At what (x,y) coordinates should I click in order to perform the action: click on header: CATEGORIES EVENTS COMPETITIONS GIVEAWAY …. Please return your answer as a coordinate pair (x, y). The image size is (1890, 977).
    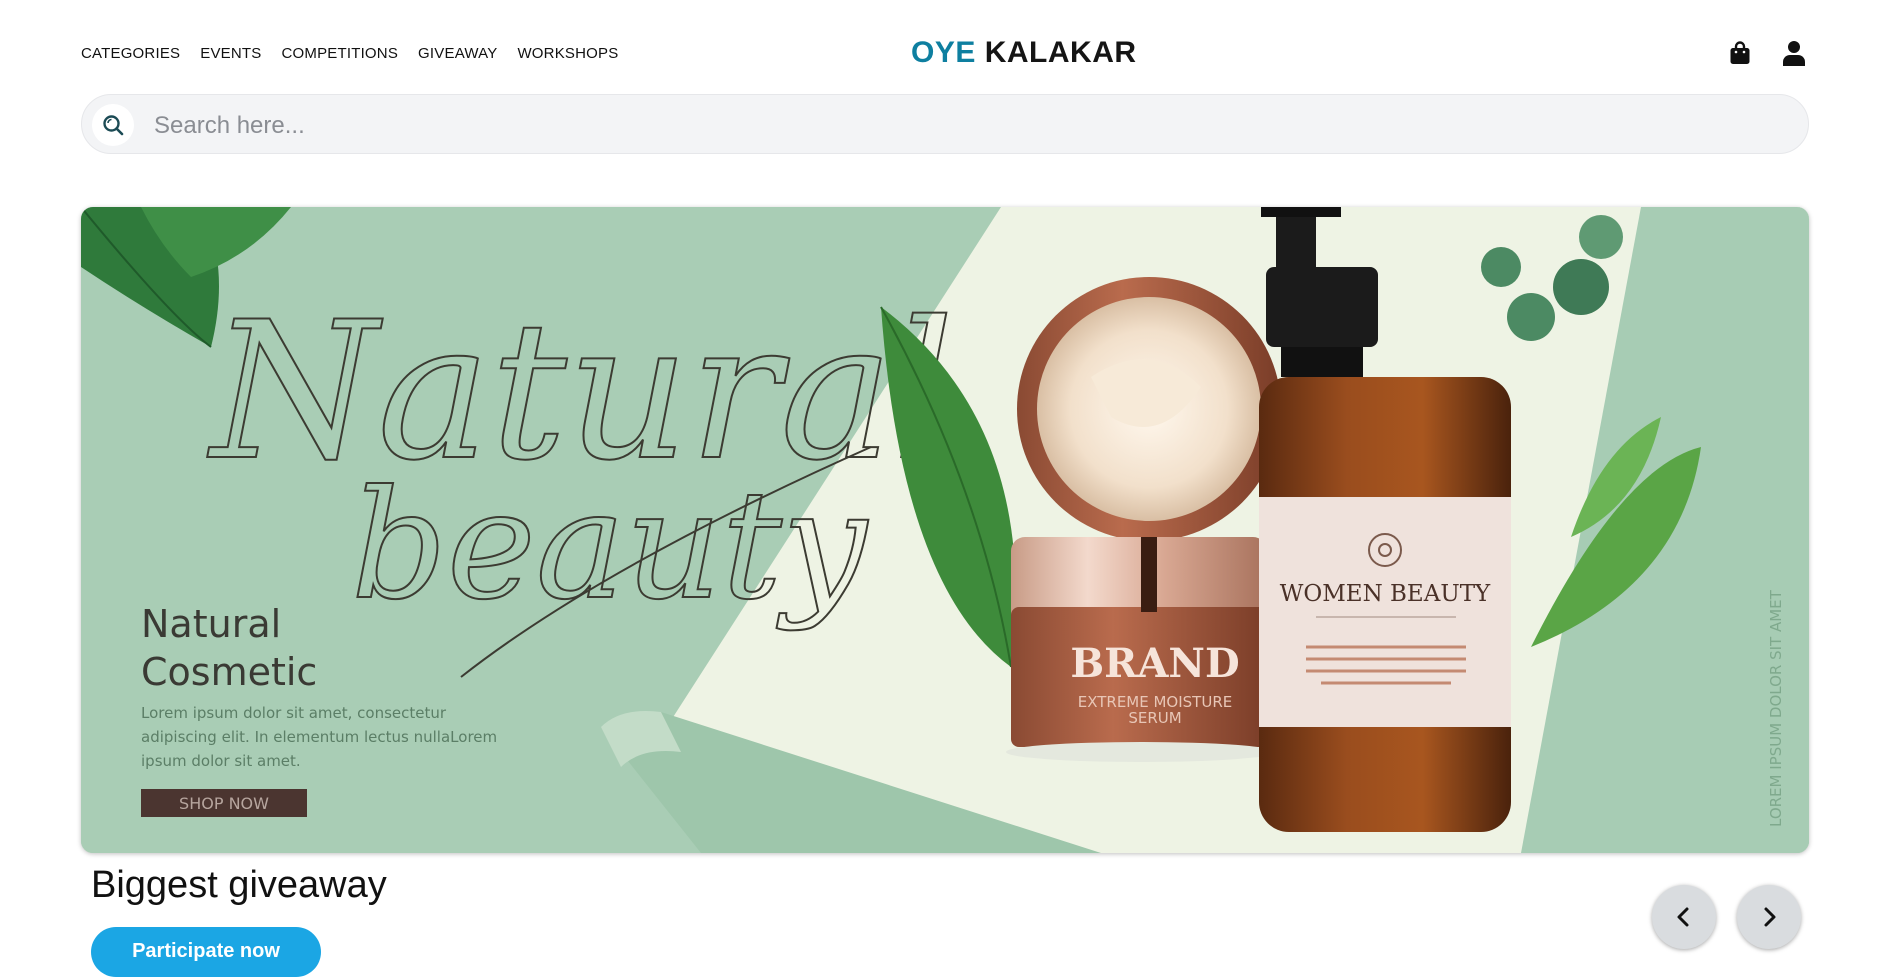
    Looking at the image, I should click on (945, 53).